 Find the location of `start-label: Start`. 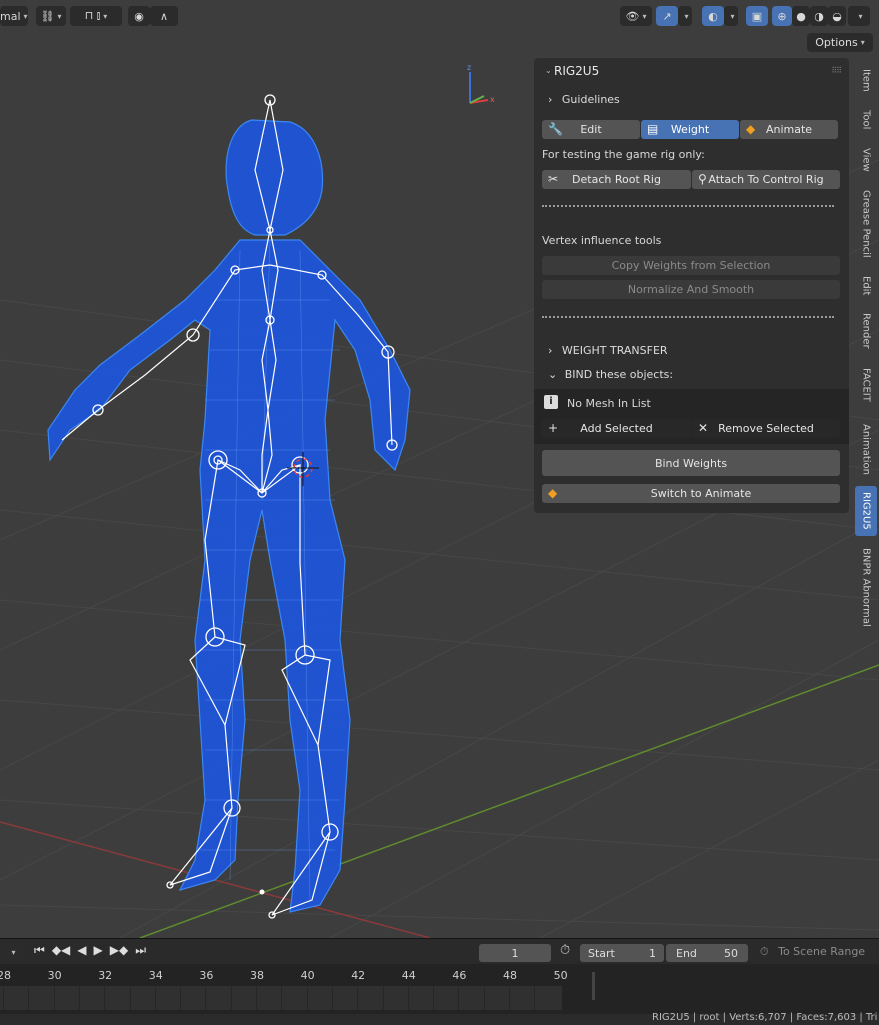

start-label: Start is located at coordinates (601, 953).